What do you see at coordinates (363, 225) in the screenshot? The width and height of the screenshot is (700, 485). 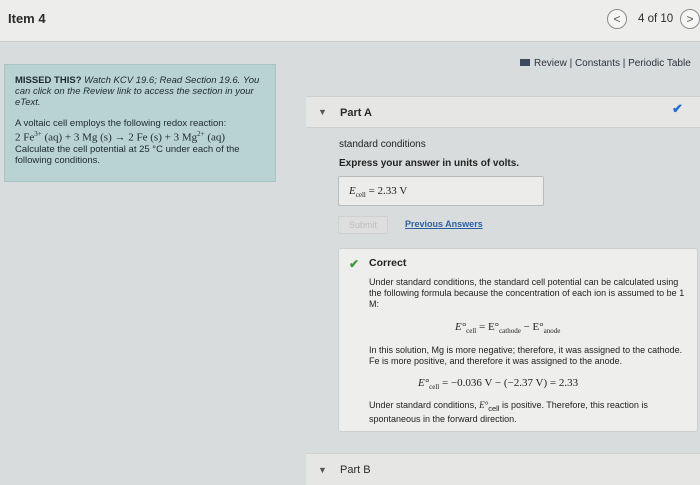 I see `submit-button: Submit` at bounding box center [363, 225].